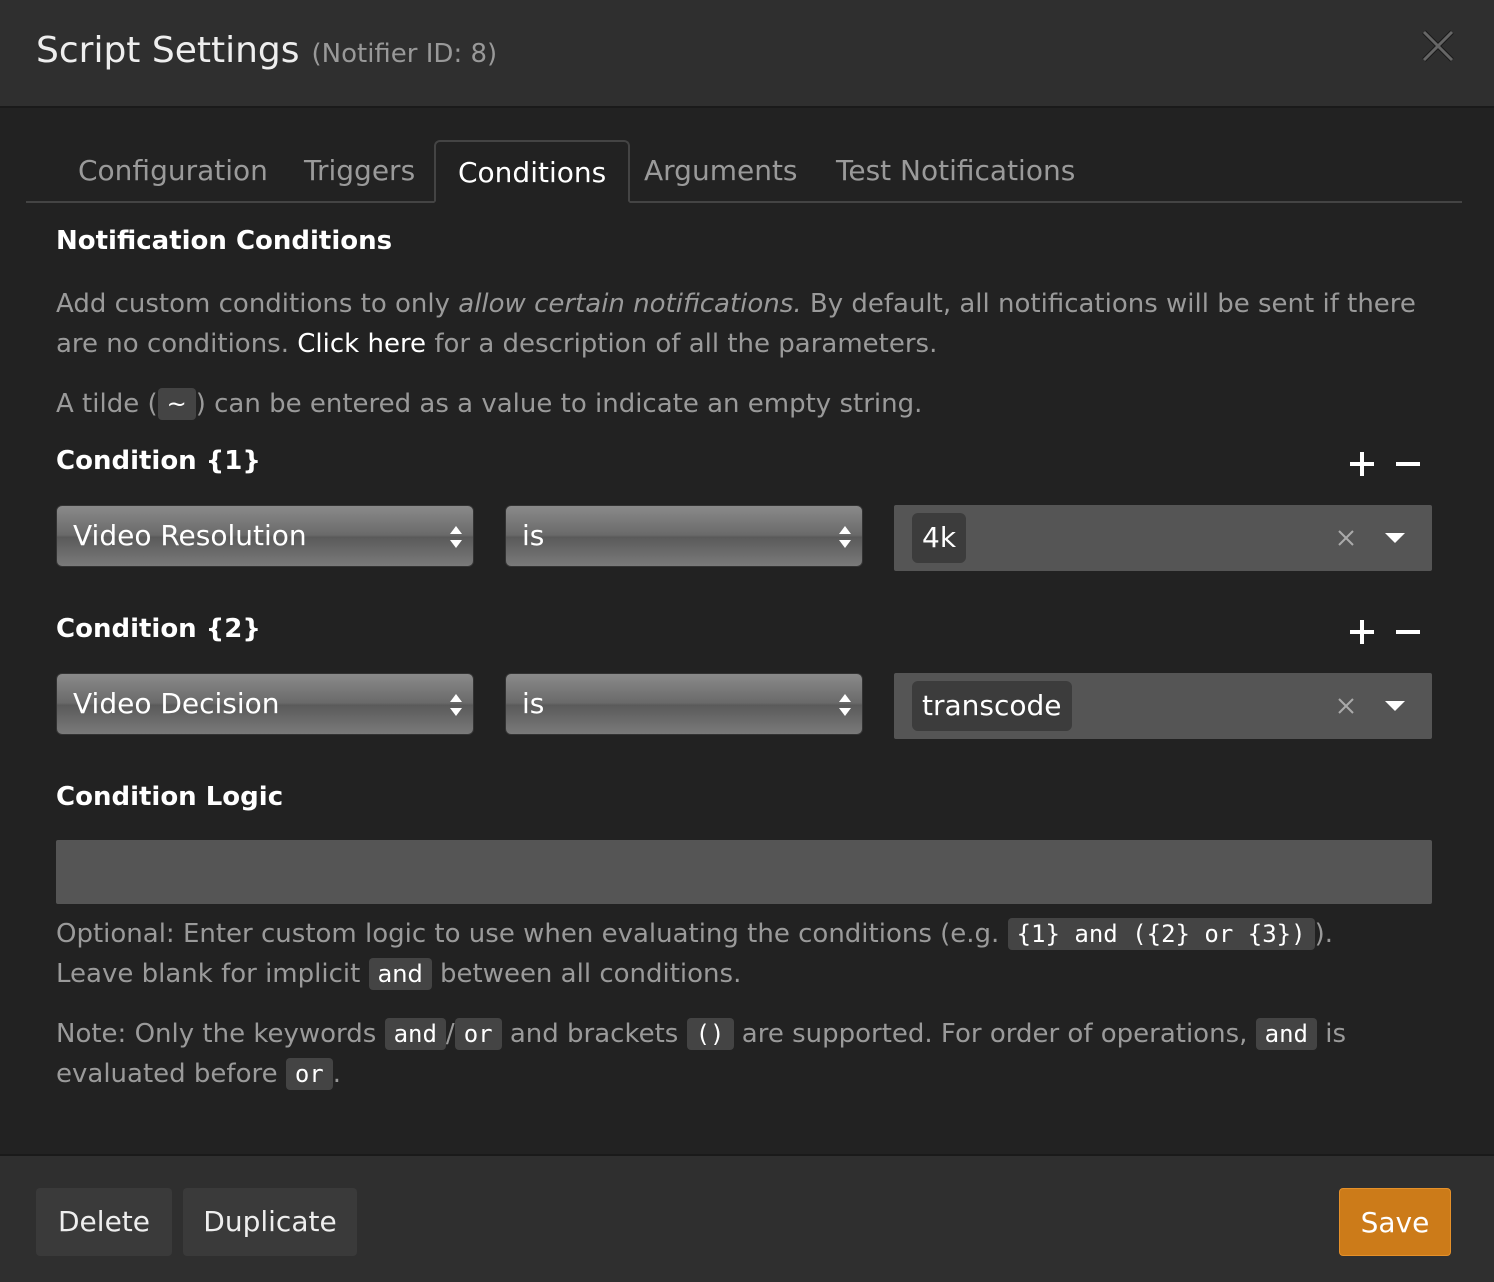 This screenshot has width=1494, height=1282. What do you see at coordinates (212, 974) in the screenshot?
I see `help-text-3: Leave blank for implicit` at bounding box center [212, 974].